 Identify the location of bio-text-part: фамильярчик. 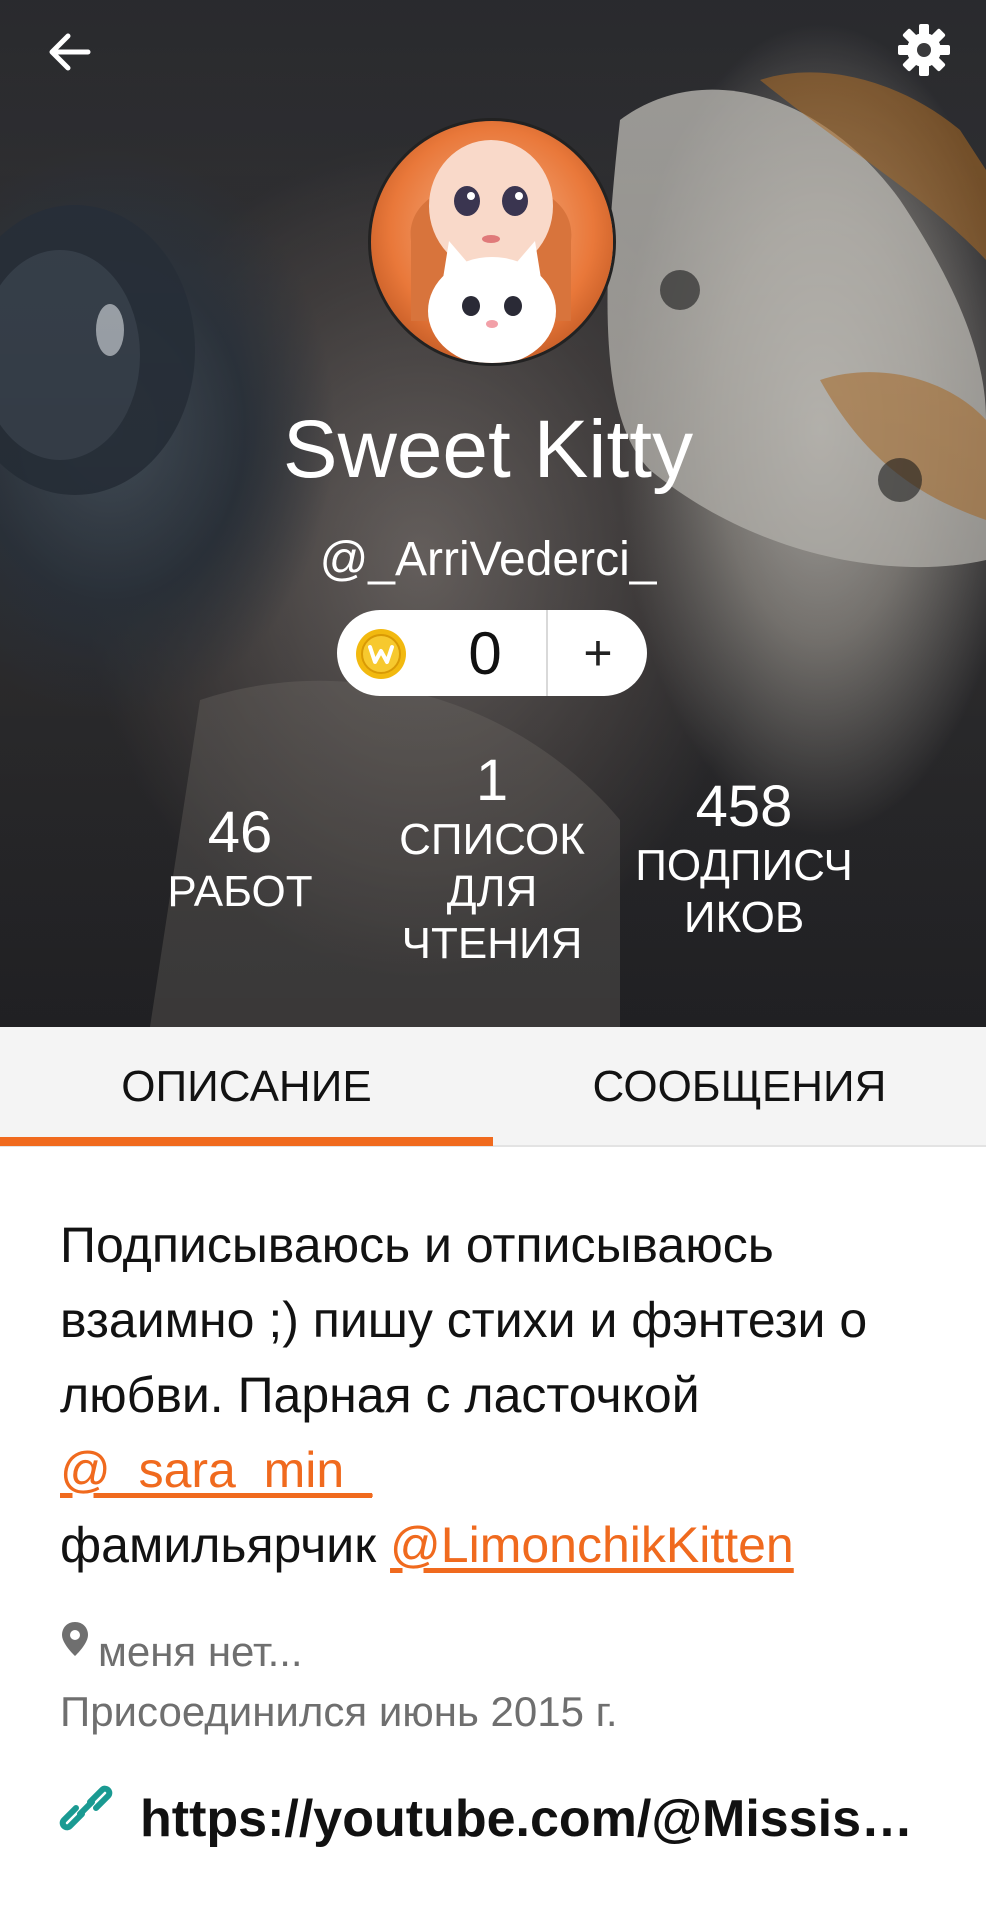
(218, 1545).